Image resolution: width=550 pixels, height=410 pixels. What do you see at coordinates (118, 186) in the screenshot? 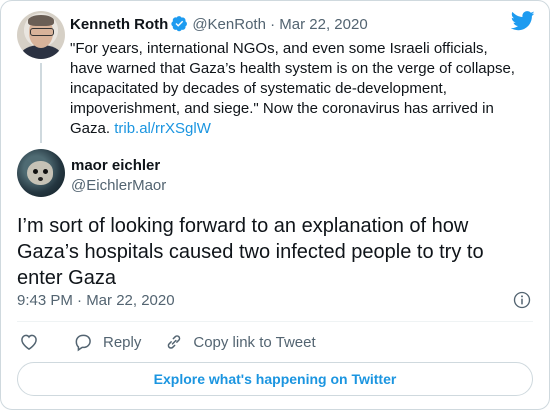
I see `author-handle: @EichlerMaor` at bounding box center [118, 186].